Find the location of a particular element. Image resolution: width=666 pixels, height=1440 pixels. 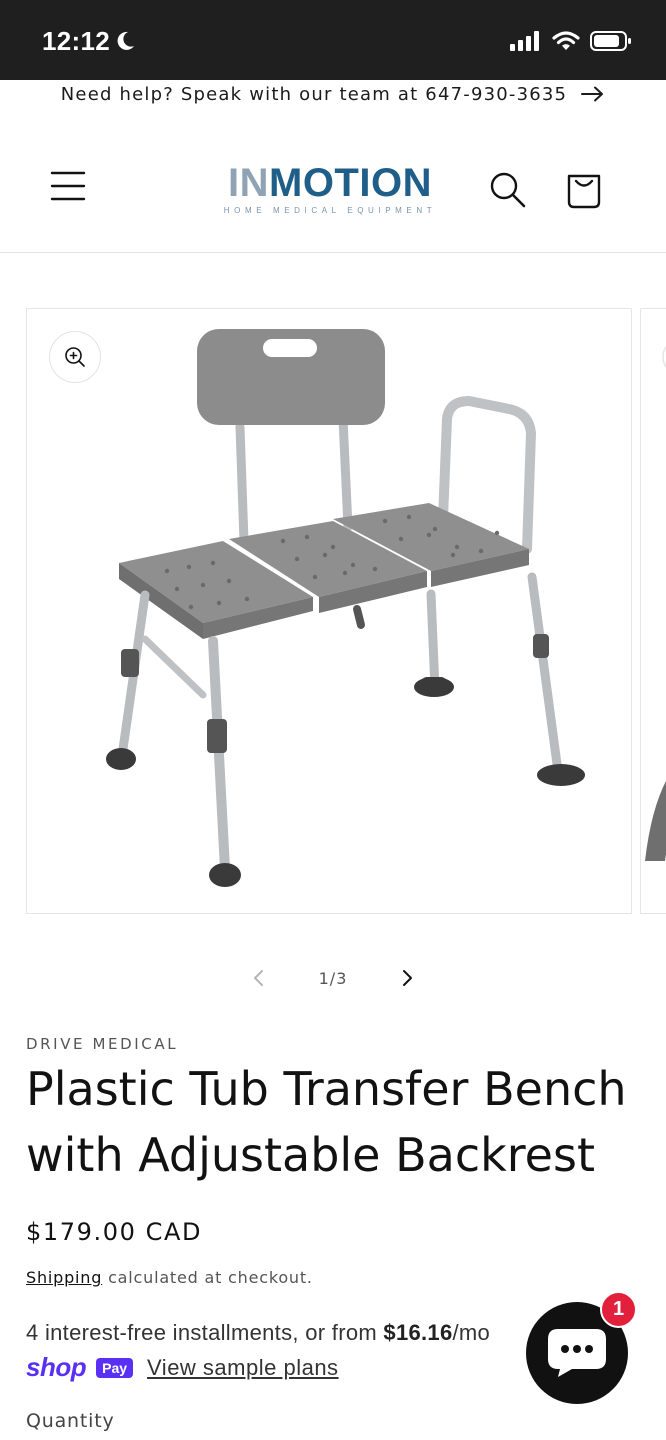

next-image-button is located at coordinates (408, 978).